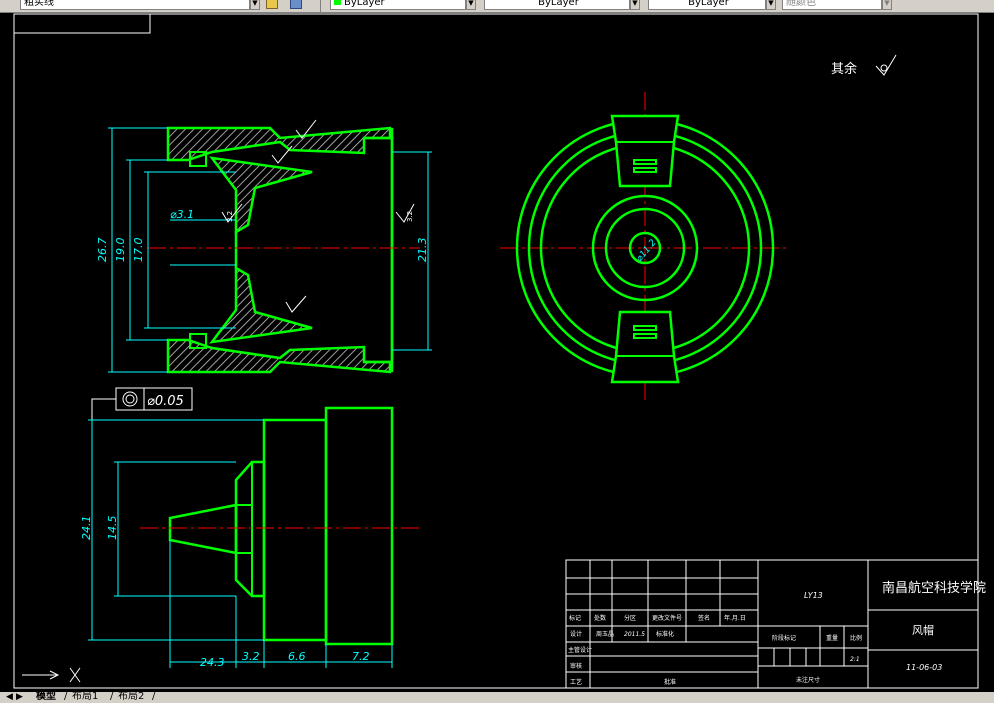 The width and height of the screenshot is (994, 703). I want to click on tb-school: 南昌航空科技学院, so click(934, 588).